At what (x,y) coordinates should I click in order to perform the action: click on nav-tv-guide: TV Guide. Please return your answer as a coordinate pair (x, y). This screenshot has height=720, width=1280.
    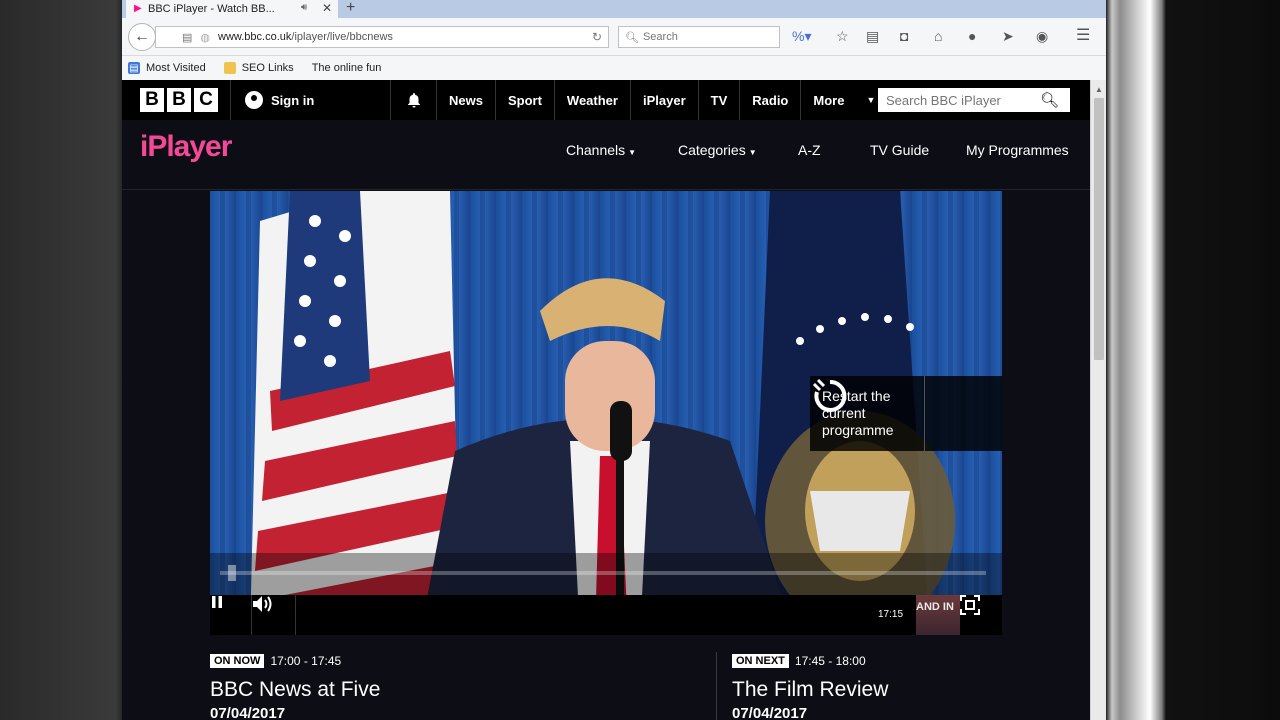
    Looking at the image, I should click on (899, 150).